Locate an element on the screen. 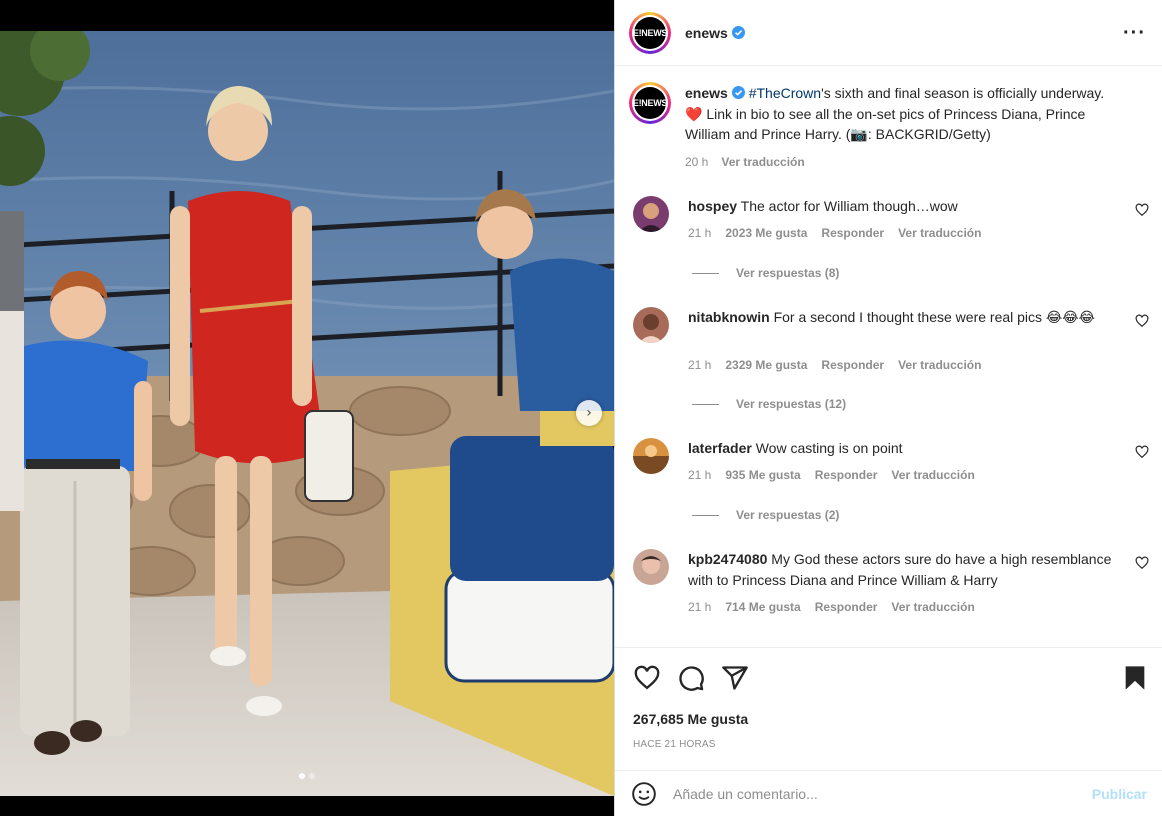 Image resolution: width=1162 pixels, height=816 pixels. post-timestamp: HACE 21 HORAS is located at coordinates (674, 744).